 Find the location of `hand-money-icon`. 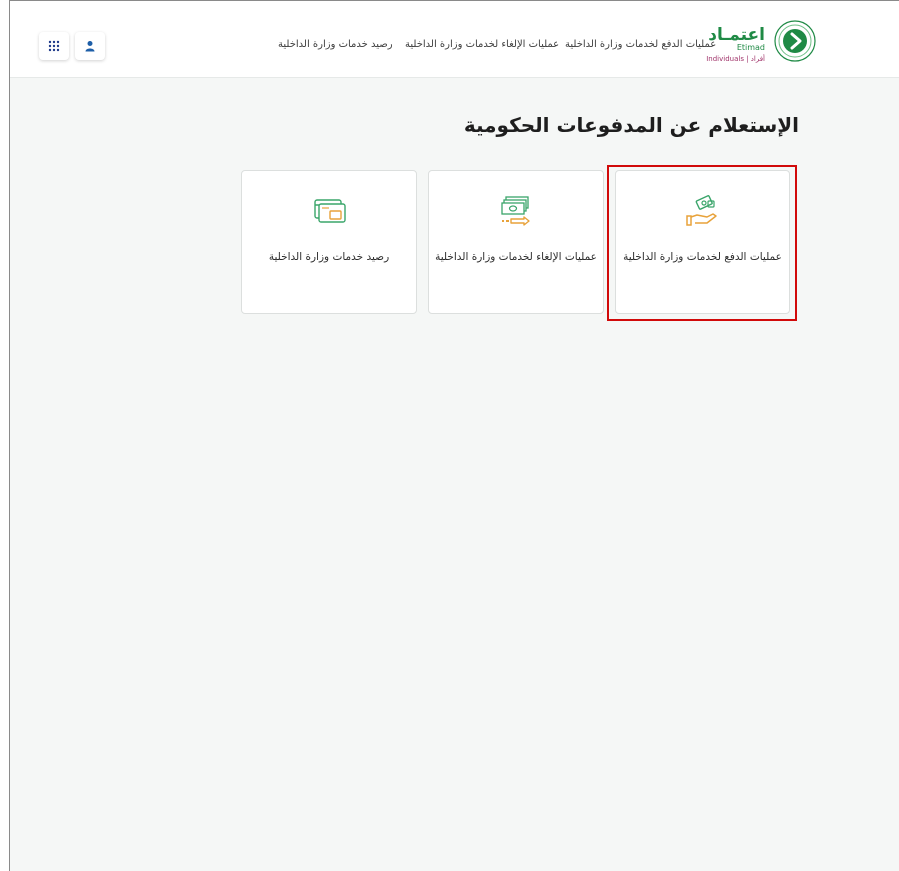

hand-money-icon is located at coordinates (701, 210).